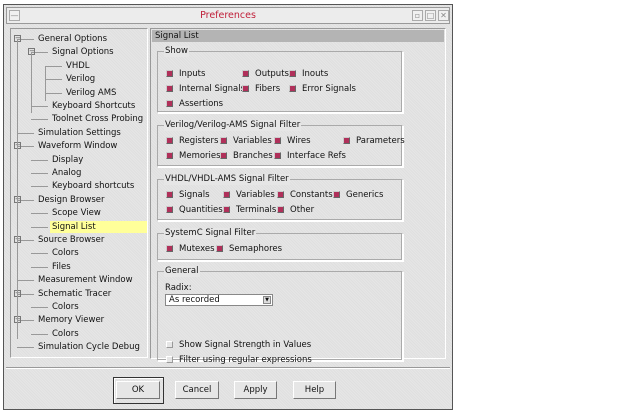 This screenshot has height=412, width=636. Describe the element at coordinates (83, 52) in the screenshot. I see `tree-item: Signal Options` at that location.